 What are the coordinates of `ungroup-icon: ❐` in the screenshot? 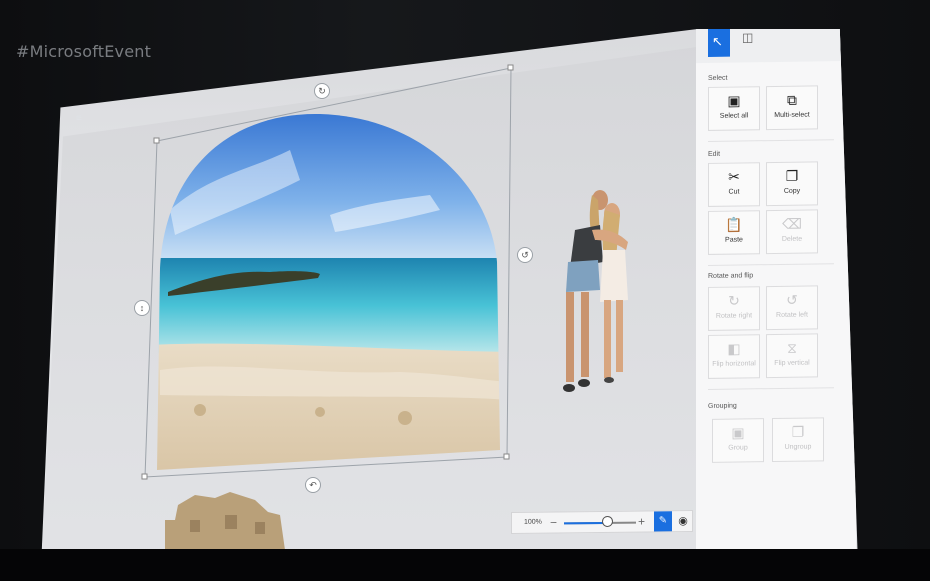 It's located at (798, 431).